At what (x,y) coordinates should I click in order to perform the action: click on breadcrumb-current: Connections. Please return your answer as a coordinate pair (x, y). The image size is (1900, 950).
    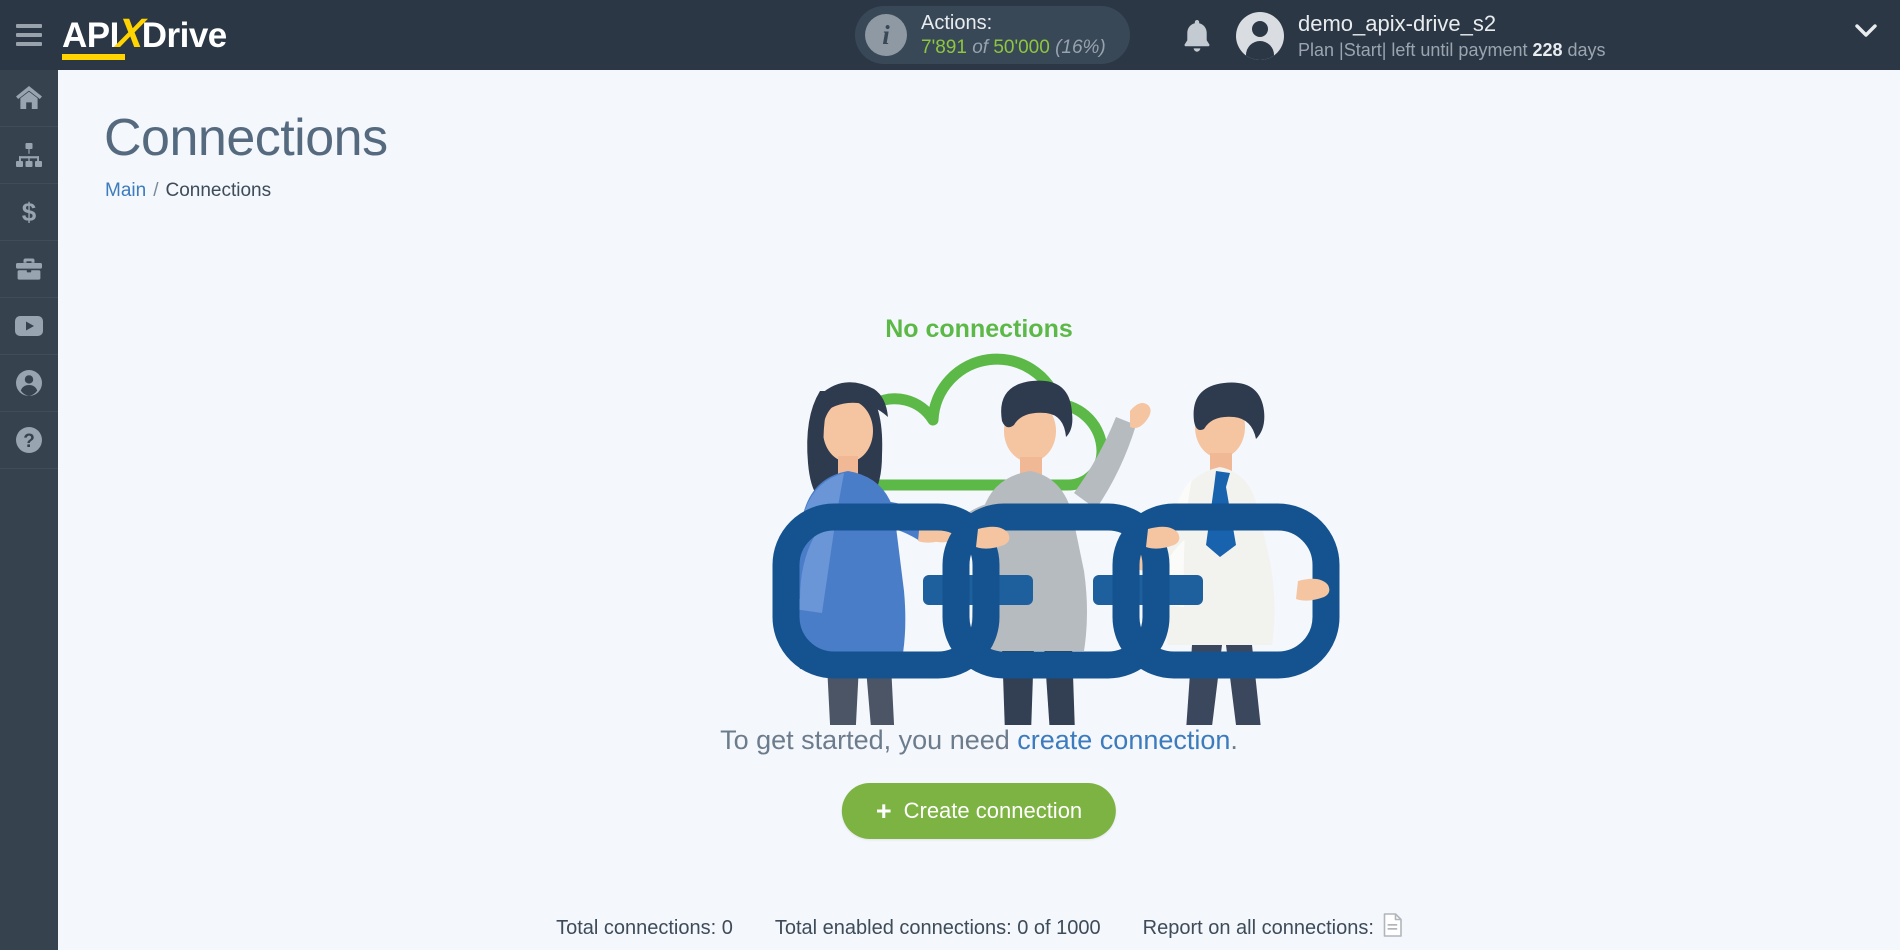
    Looking at the image, I should click on (218, 190).